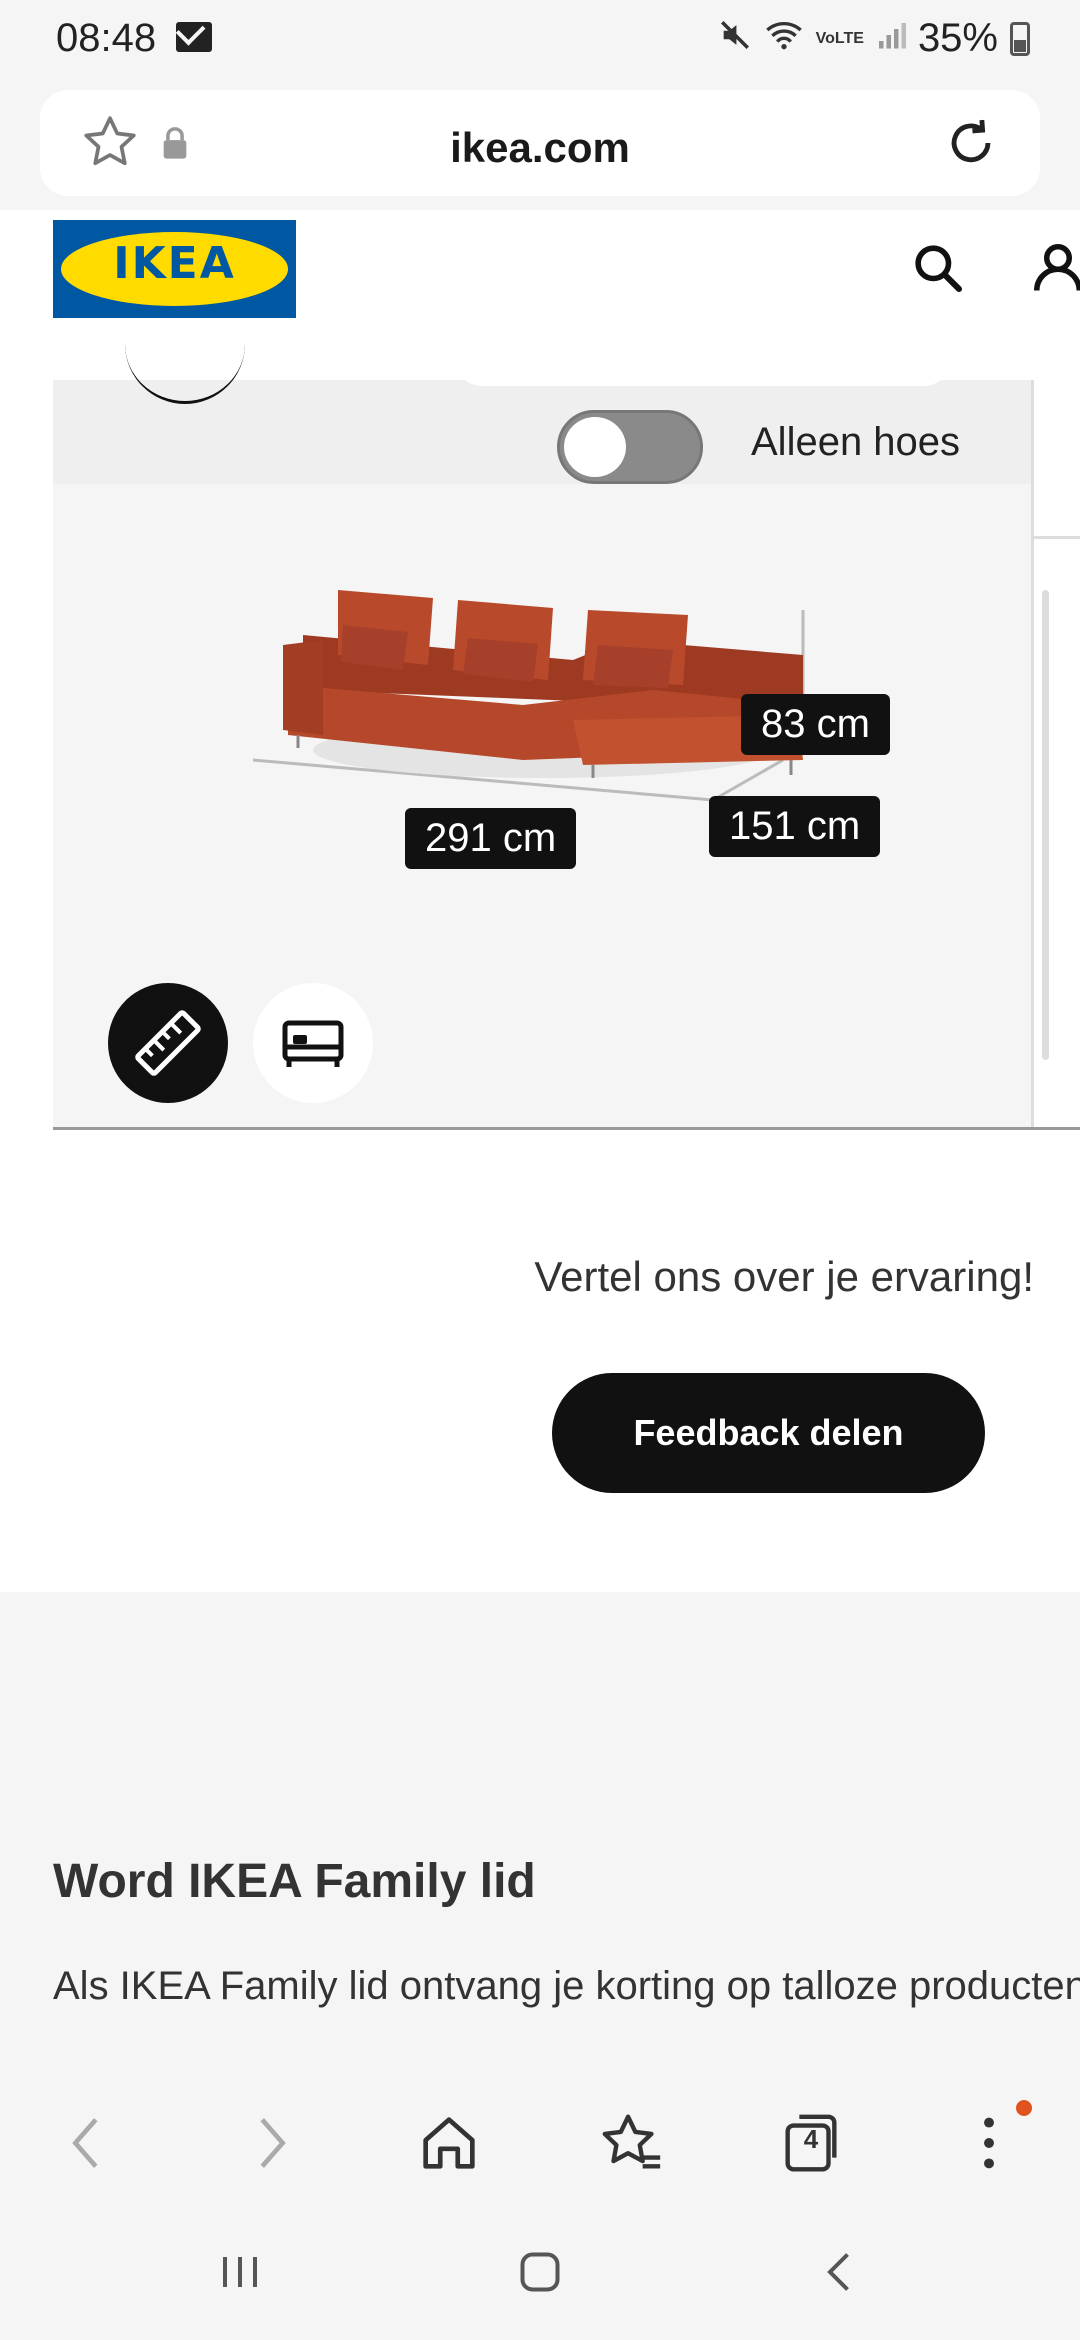 This screenshot has height=2340, width=1080. Describe the element at coordinates (449, 2143) in the screenshot. I see `home-icon` at that location.